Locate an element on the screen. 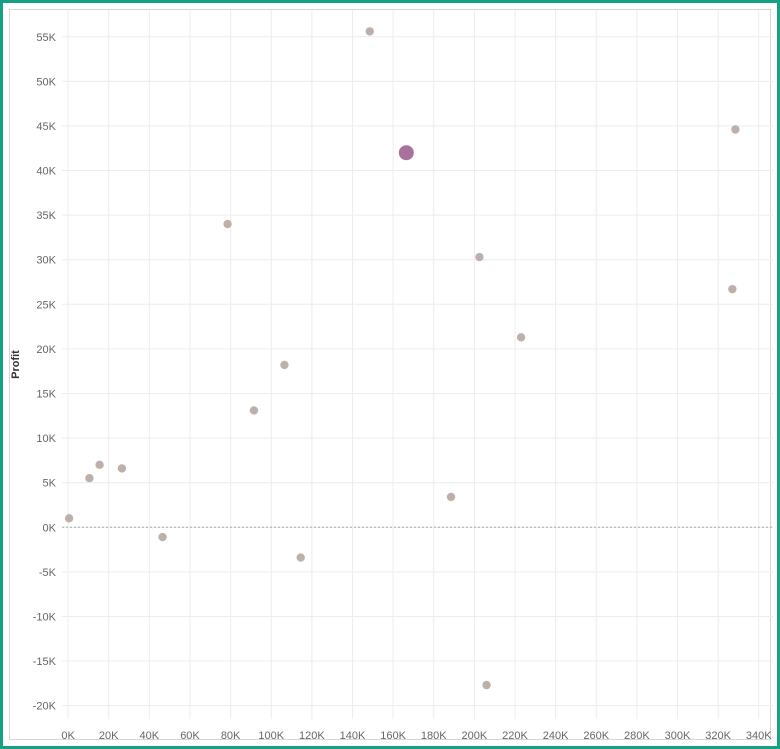 This screenshot has height=749, width=780. y-tick-label: 0K is located at coordinates (50, 528).